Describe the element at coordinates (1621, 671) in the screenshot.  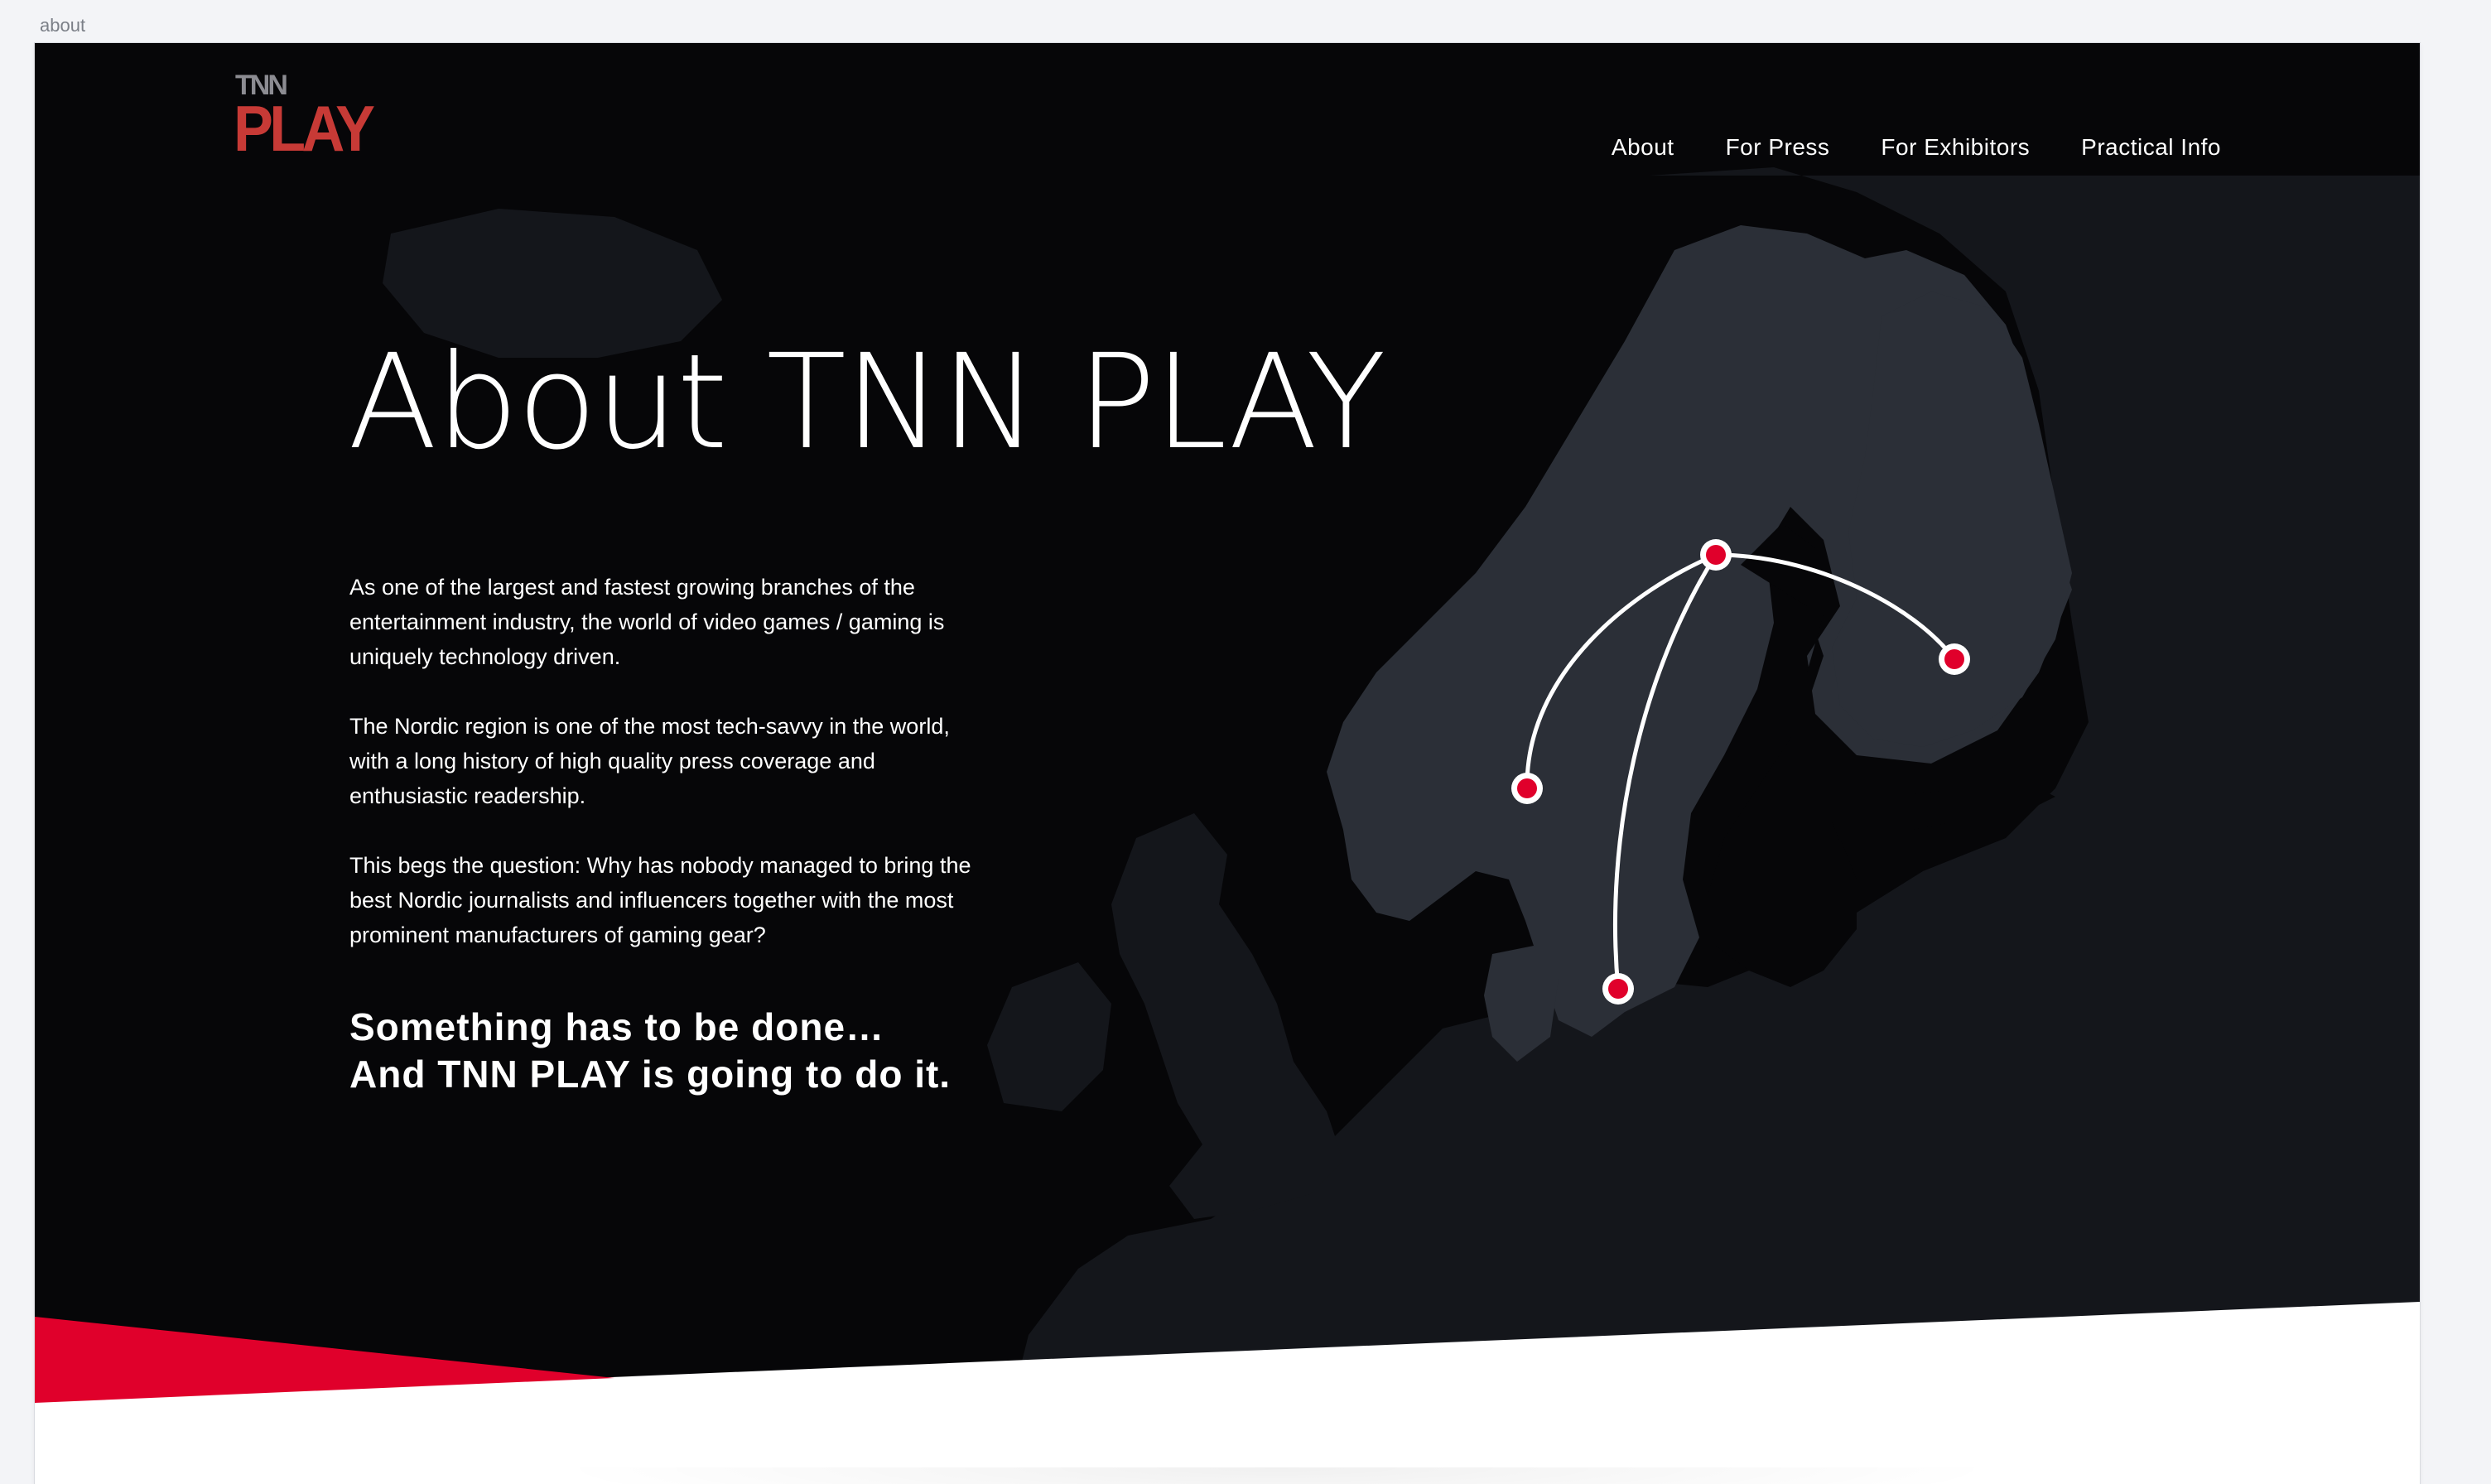
I see `route-line-oslo` at that location.